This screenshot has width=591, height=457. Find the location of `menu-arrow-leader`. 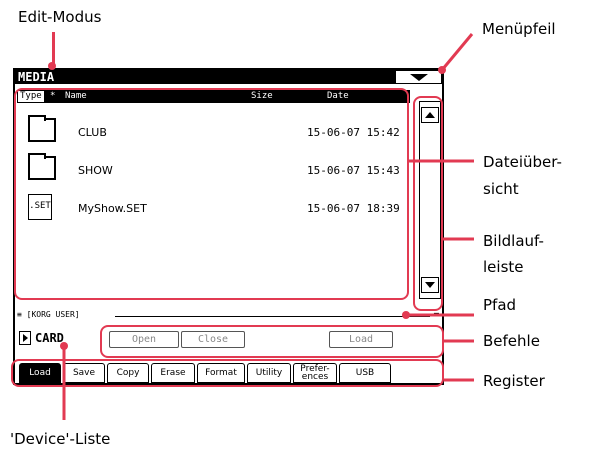

menu-arrow-leader is located at coordinates (457, 52).